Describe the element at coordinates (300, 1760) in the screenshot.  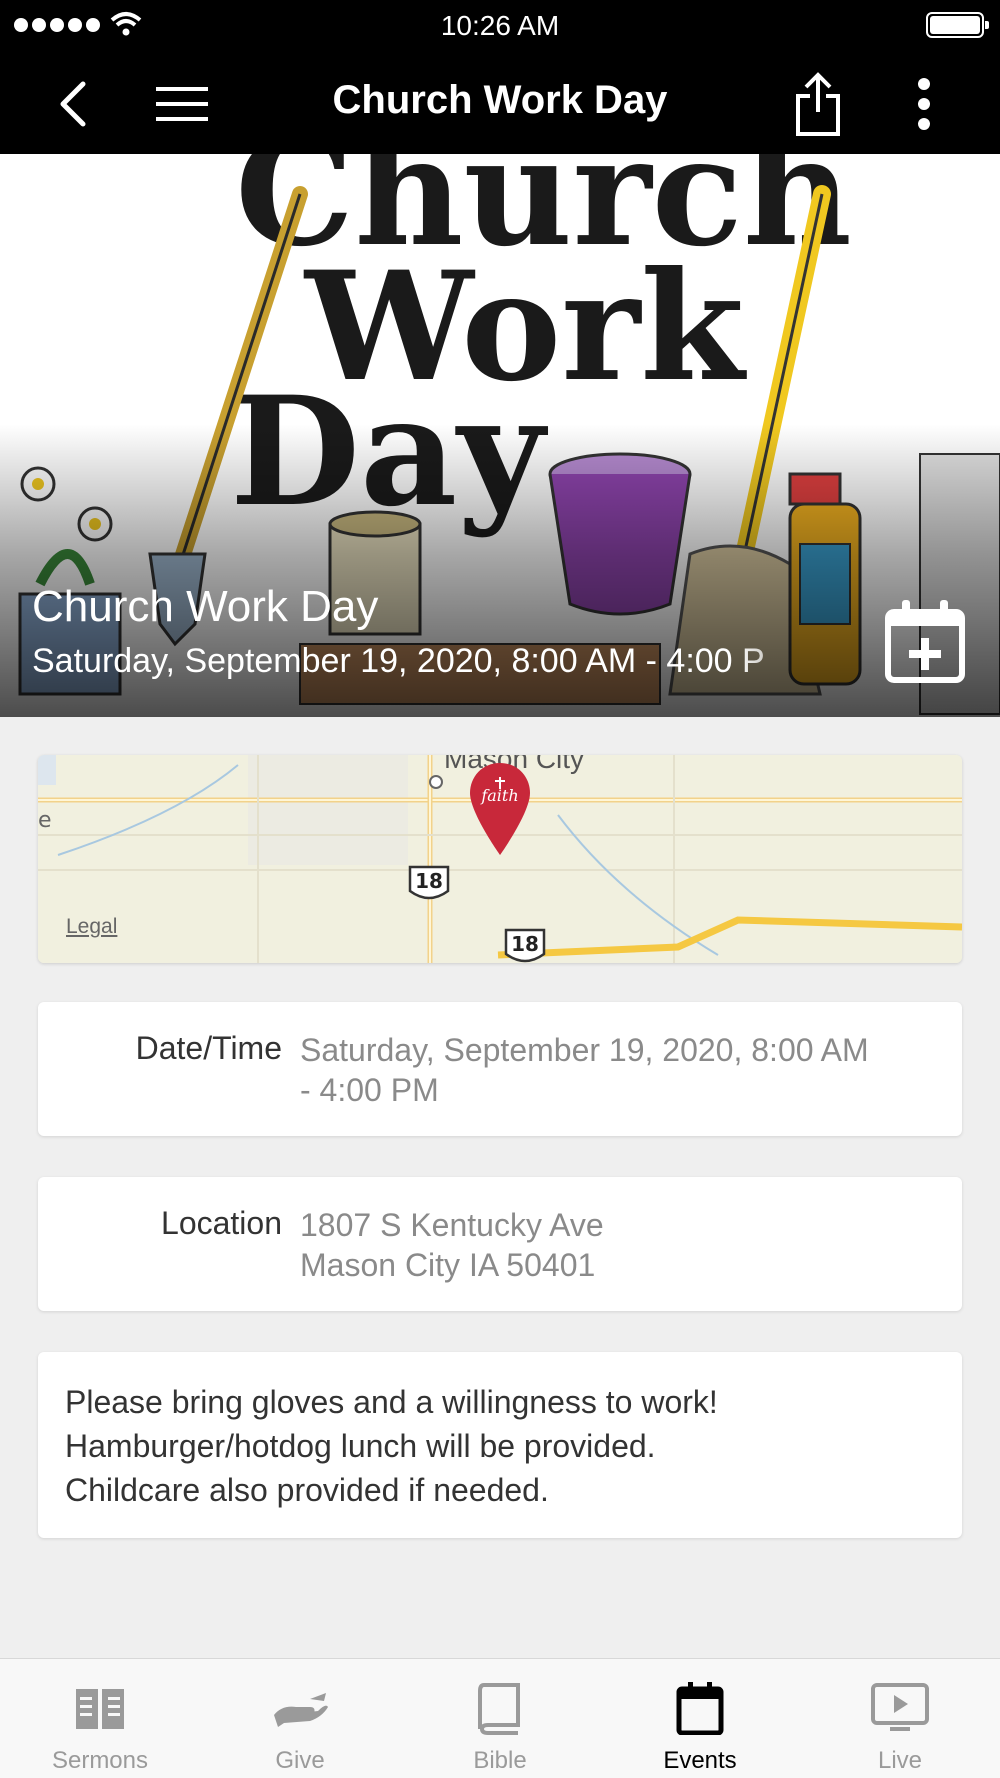
I see `tab-label: Give` at that location.